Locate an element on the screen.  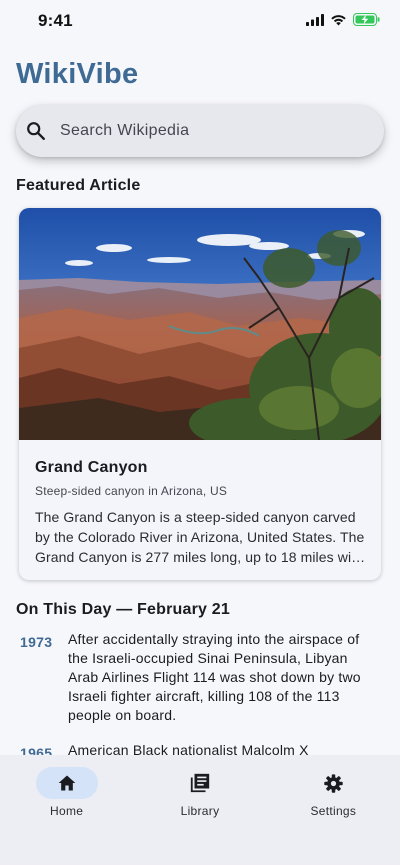
settings-icon is located at coordinates (333, 783).